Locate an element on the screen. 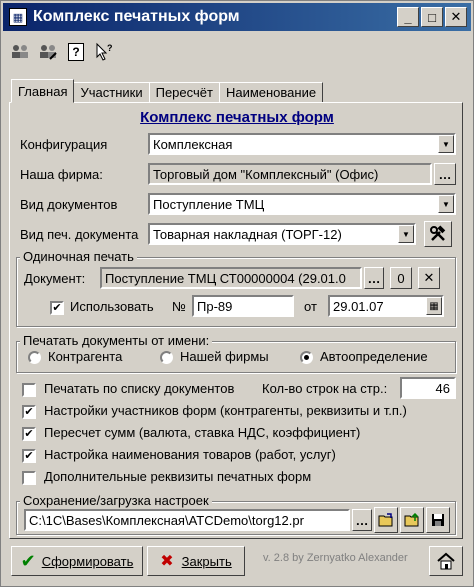 The image size is (474, 587). close-button: ✖ Закрыть is located at coordinates (196, 561).